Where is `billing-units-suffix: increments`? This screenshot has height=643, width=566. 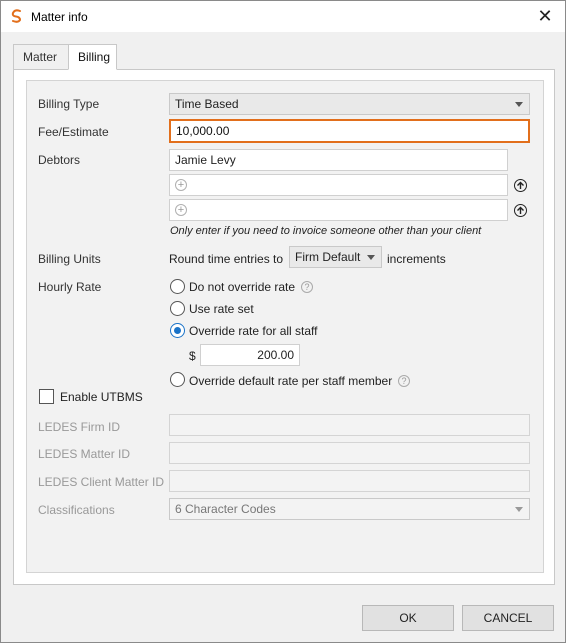 billing-units-suffix: increments is located at coordinates (416, 259).